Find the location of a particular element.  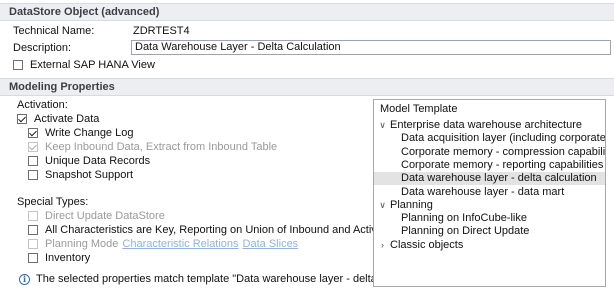

tree-template-item: Planning on InfoCube-like is located at coordinates (489, 218).